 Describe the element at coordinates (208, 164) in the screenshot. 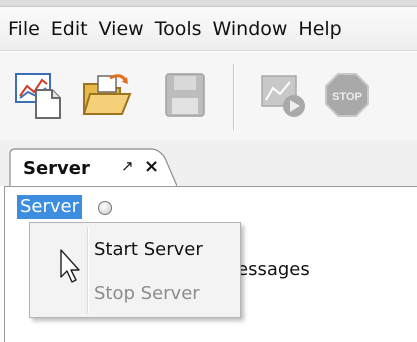

I see `tab-strip: Server ↗ ×` at that location.